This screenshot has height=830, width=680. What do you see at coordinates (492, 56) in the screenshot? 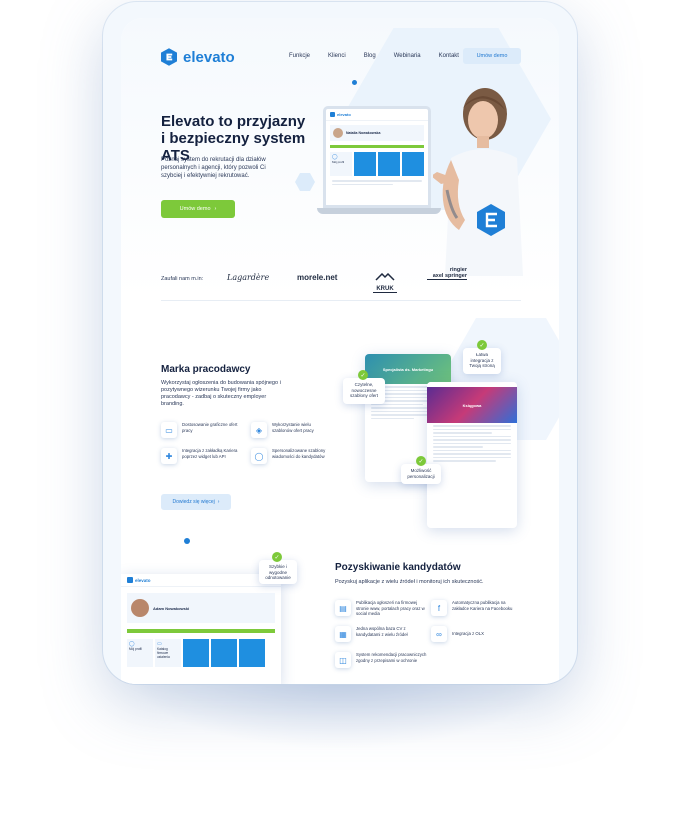
I see `header-demo-button: Umów demo` at bounding box center [492, 56].